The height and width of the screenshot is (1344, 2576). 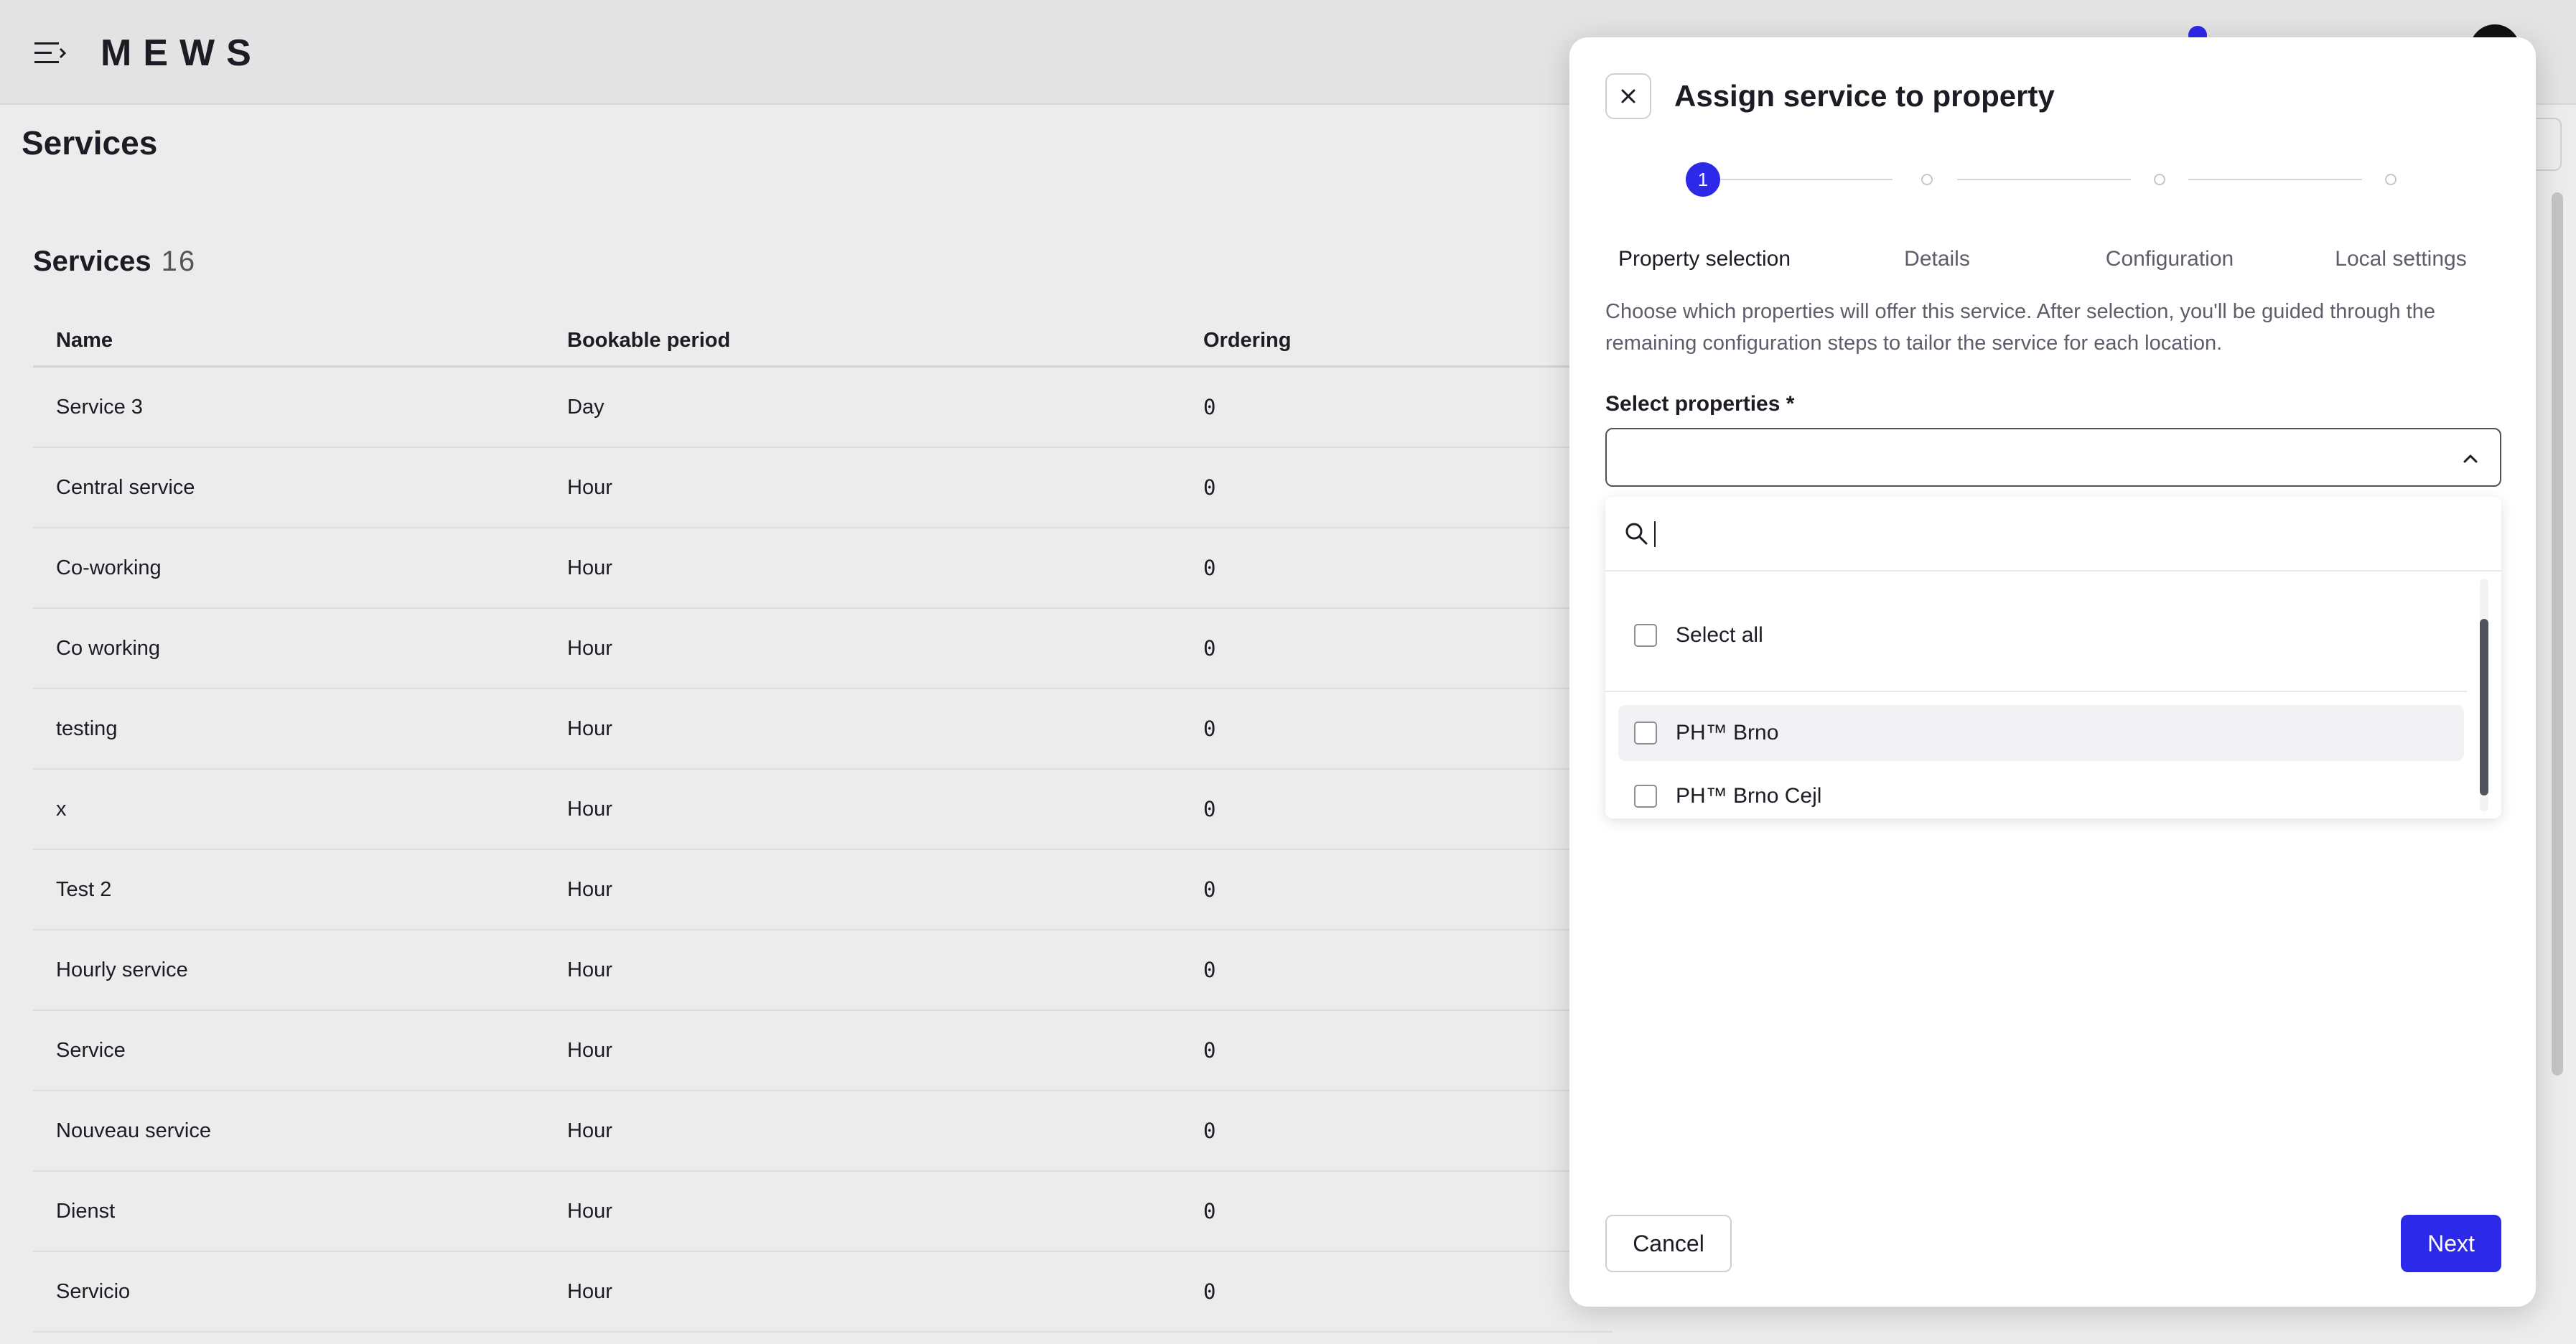 I want to click on chevron-up-icon, so click(x=2470, y=458).